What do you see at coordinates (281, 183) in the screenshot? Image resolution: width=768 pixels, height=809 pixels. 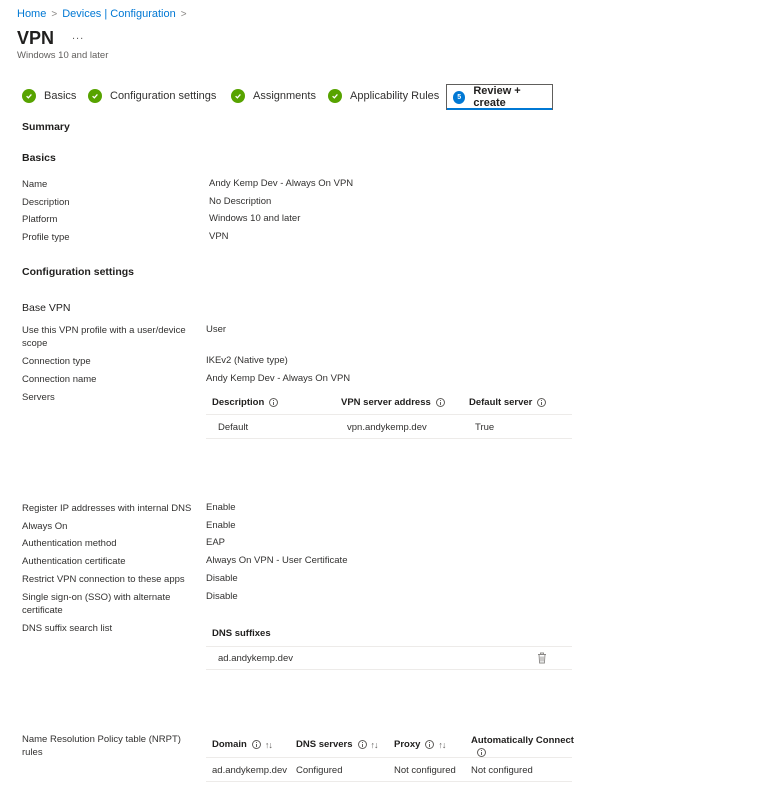 I see `name-value: Andy Kemp Dev - Always On VPN` at bounding box center [281, 183].